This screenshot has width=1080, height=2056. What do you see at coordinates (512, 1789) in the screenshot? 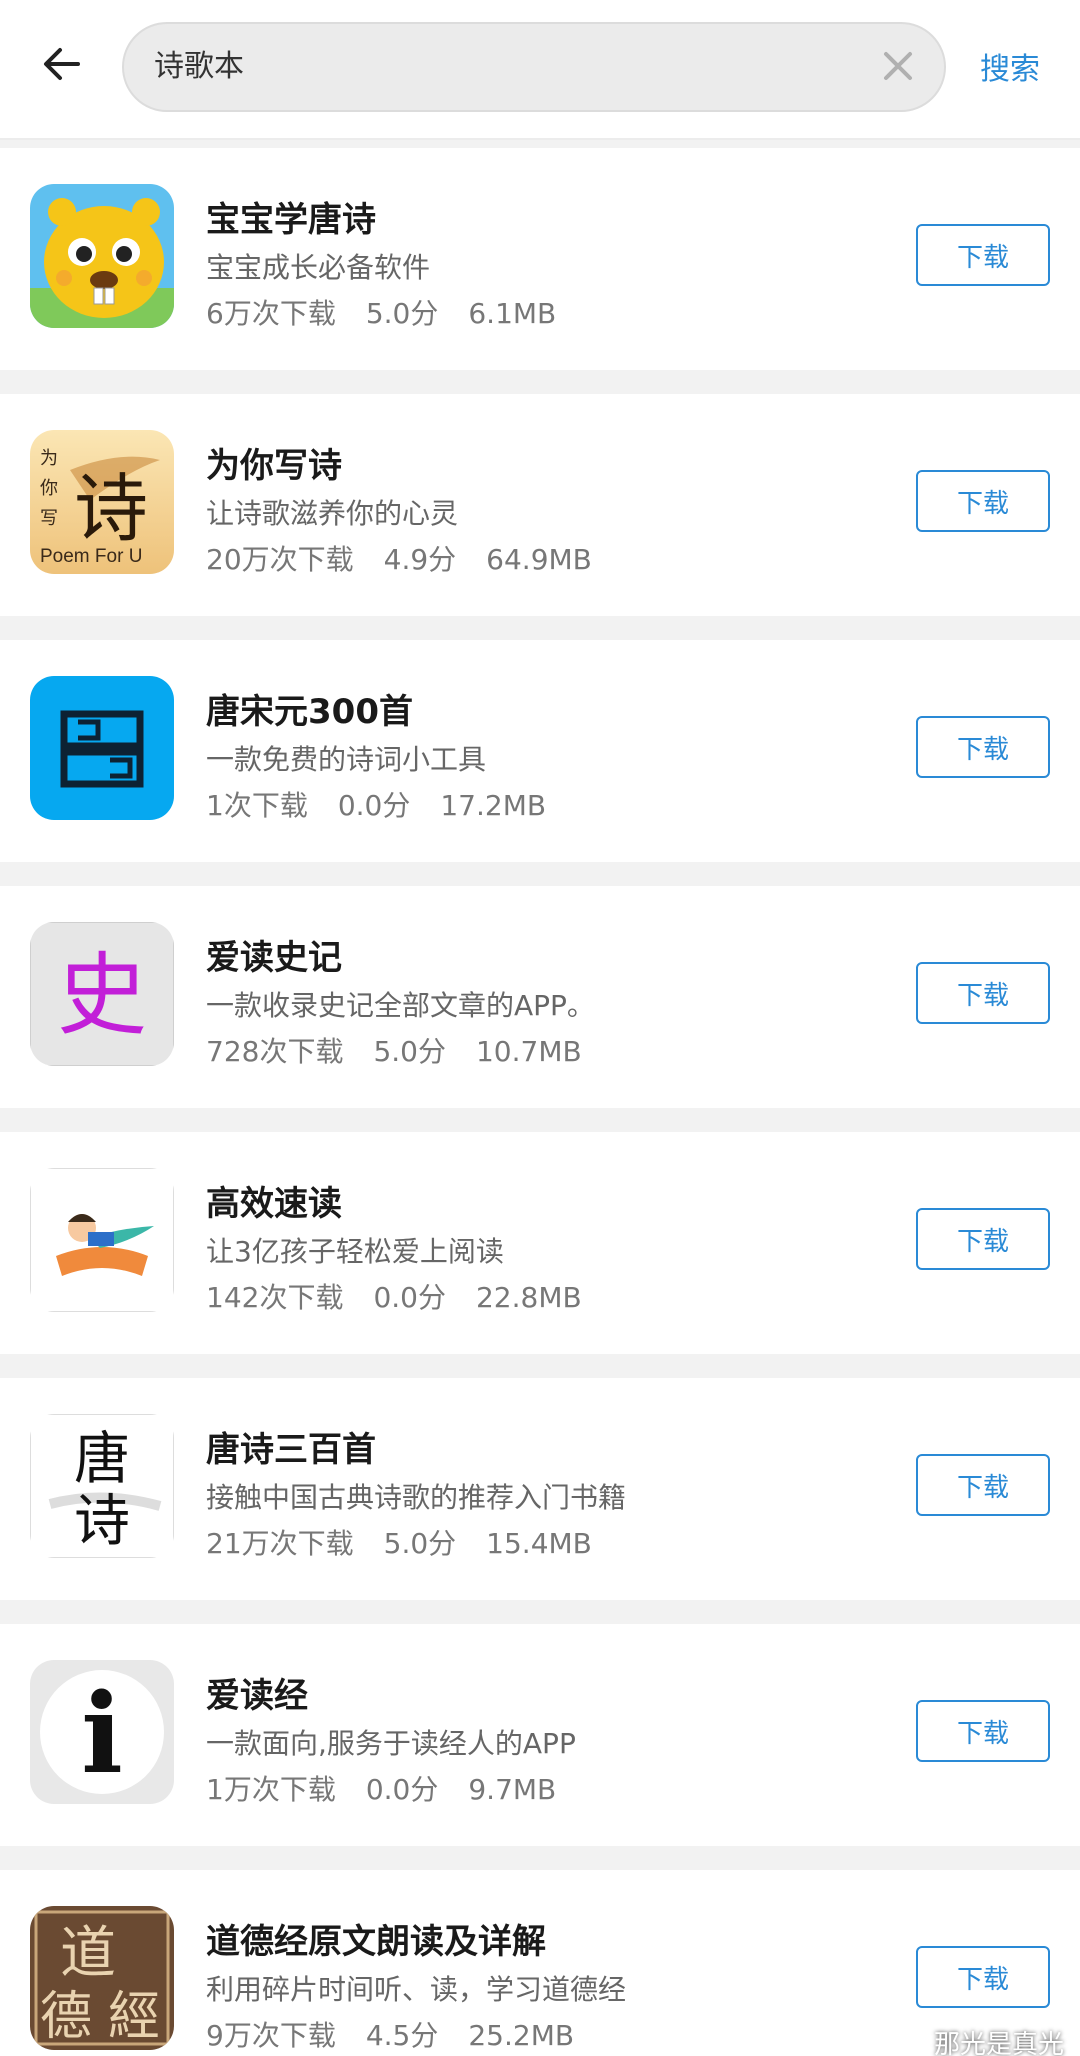
I see `file-size: 9.7MB` at bounding box center [512, 1789].